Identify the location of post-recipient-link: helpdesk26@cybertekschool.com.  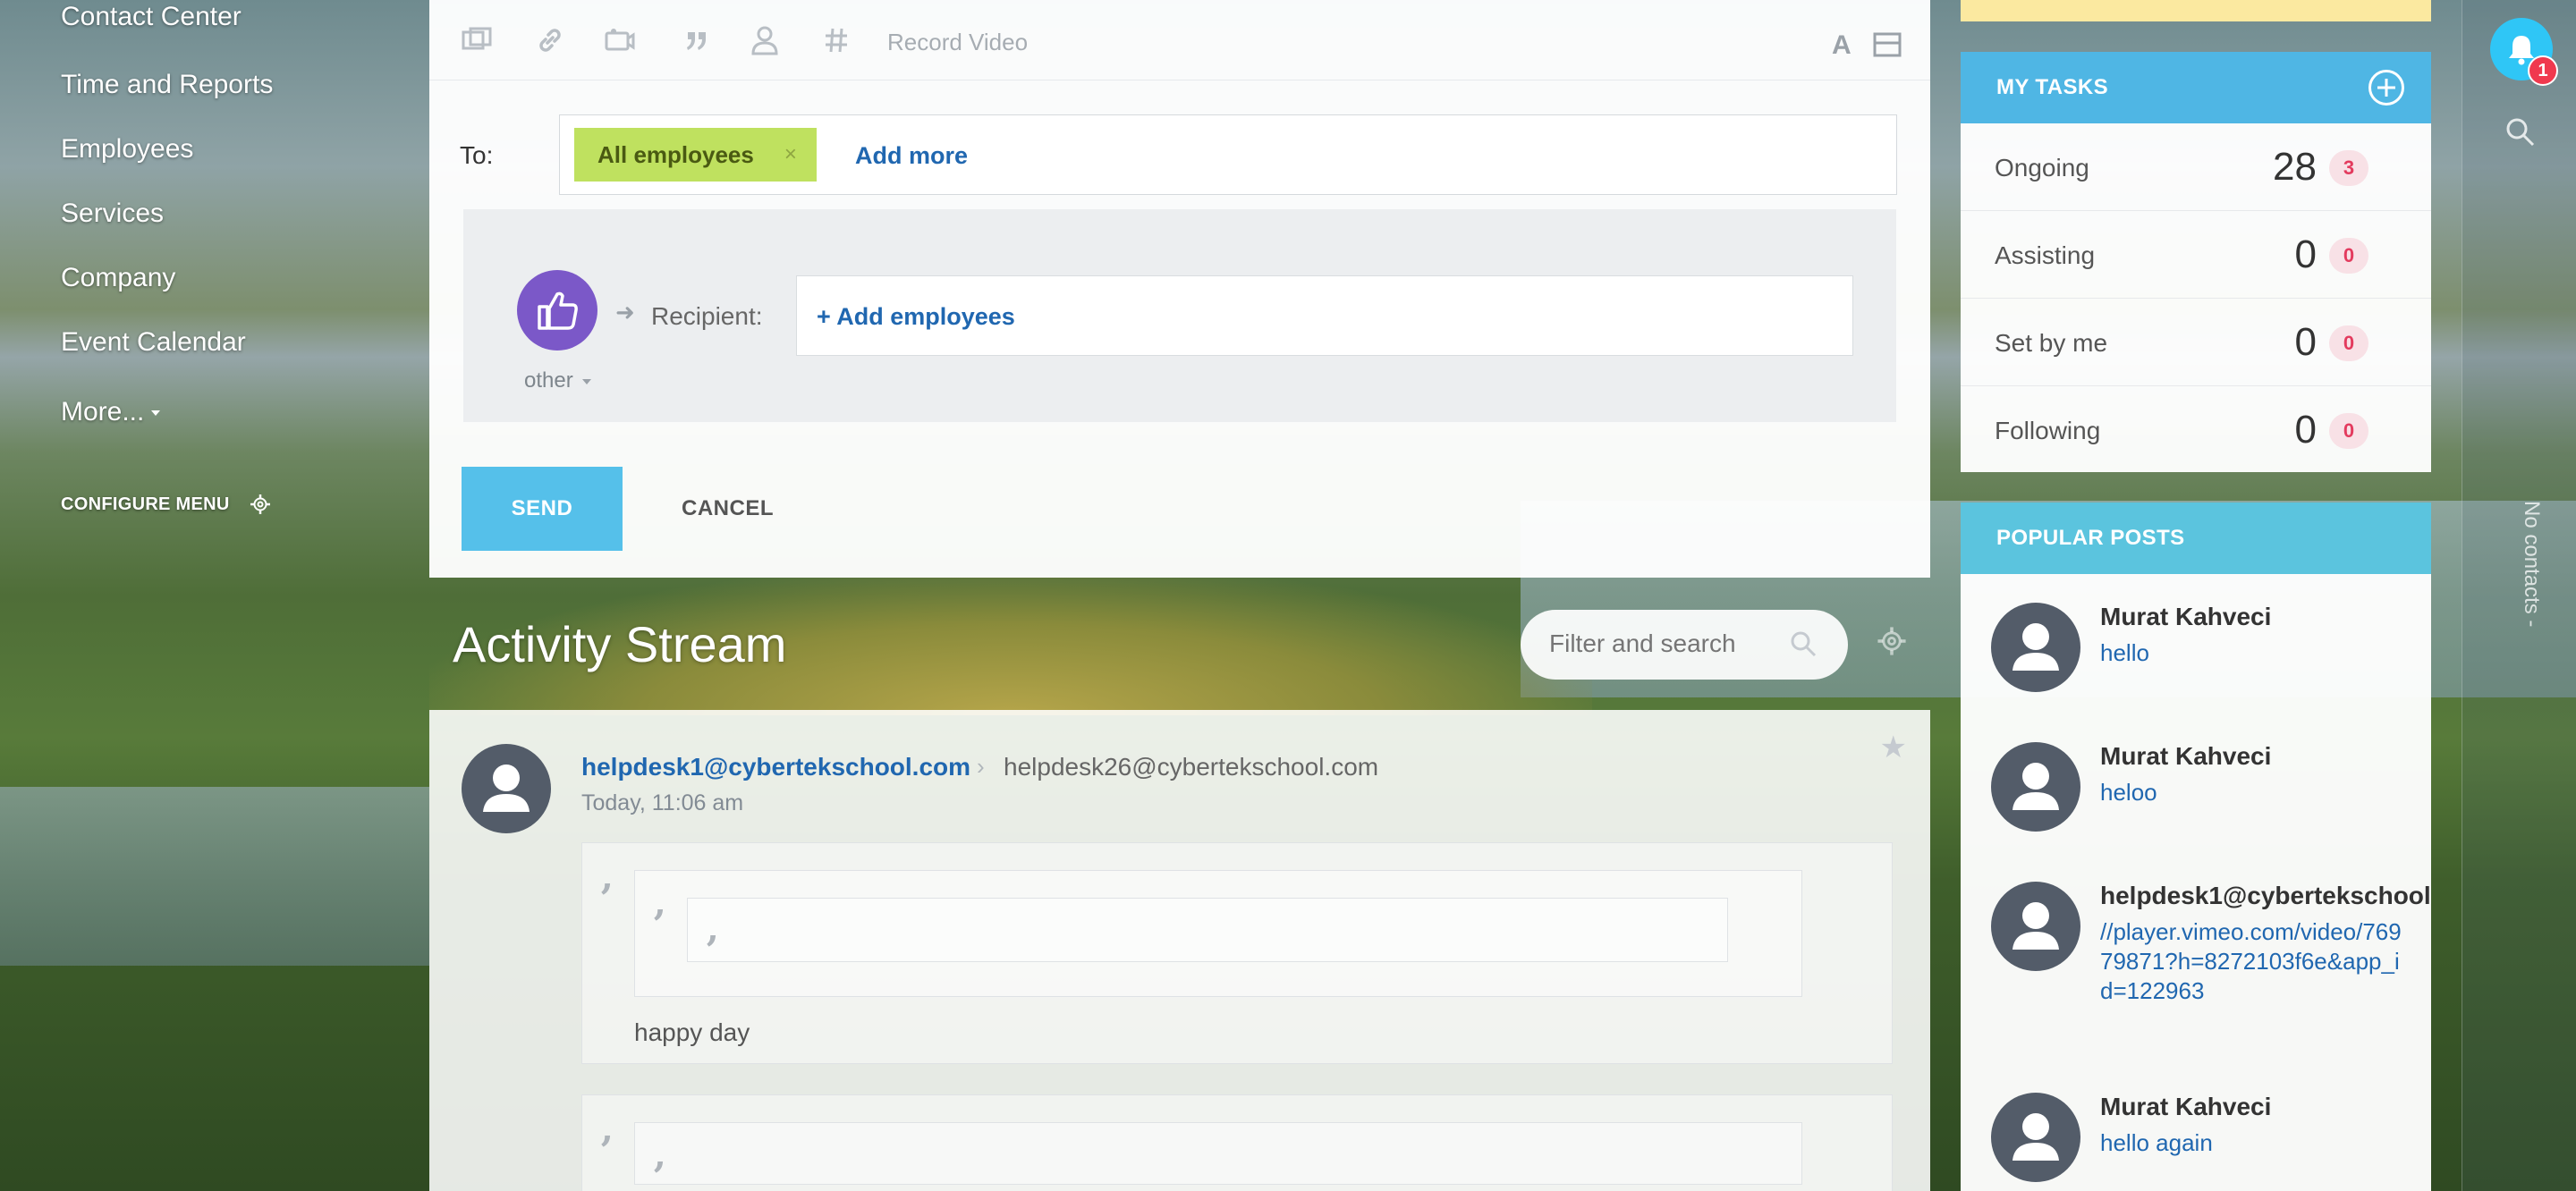
(1191, 767).